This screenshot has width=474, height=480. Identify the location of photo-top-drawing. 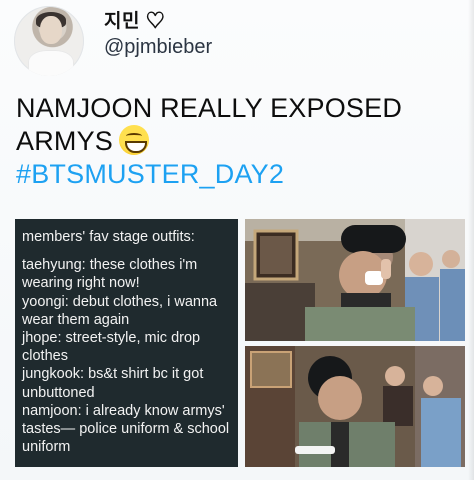
(355, 280).